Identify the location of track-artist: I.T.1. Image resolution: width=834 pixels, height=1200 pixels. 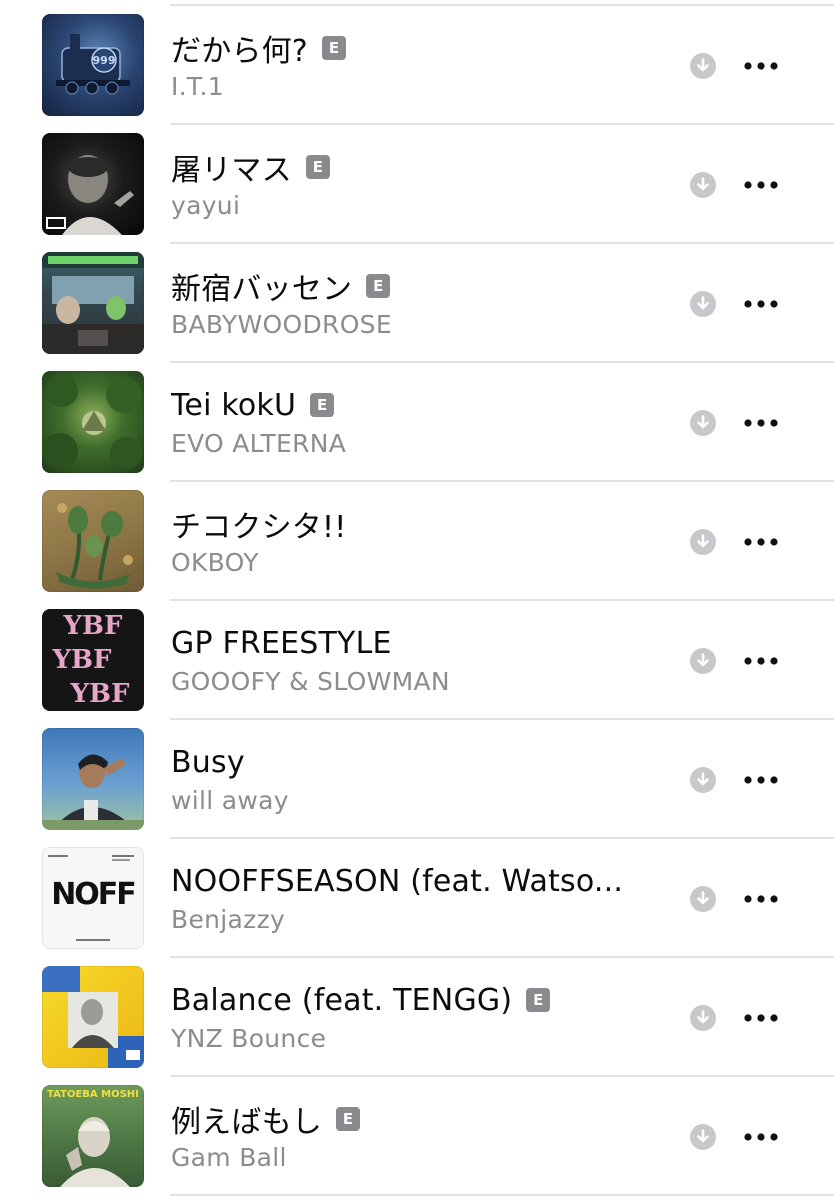
(197, 86).